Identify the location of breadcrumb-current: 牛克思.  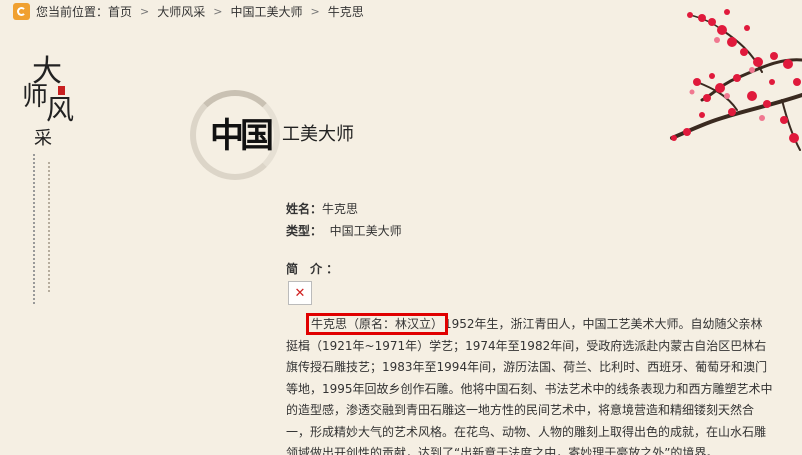
(345, 11).